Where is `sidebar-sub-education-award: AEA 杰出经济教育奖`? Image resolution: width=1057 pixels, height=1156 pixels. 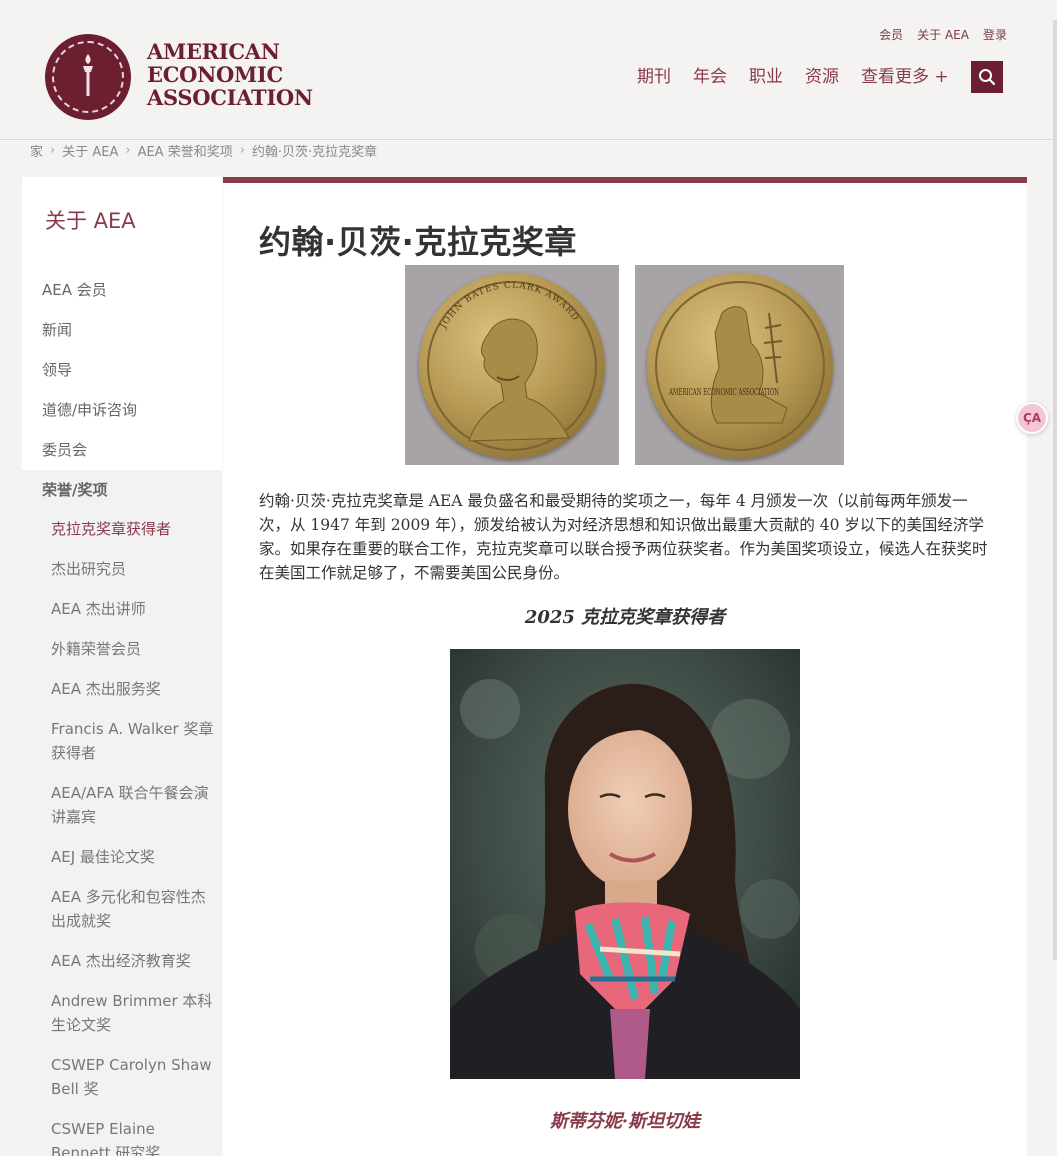
sidebar-sub-education-award: AEA 杰出经济教育奖 is located at coordinates (134, 961).